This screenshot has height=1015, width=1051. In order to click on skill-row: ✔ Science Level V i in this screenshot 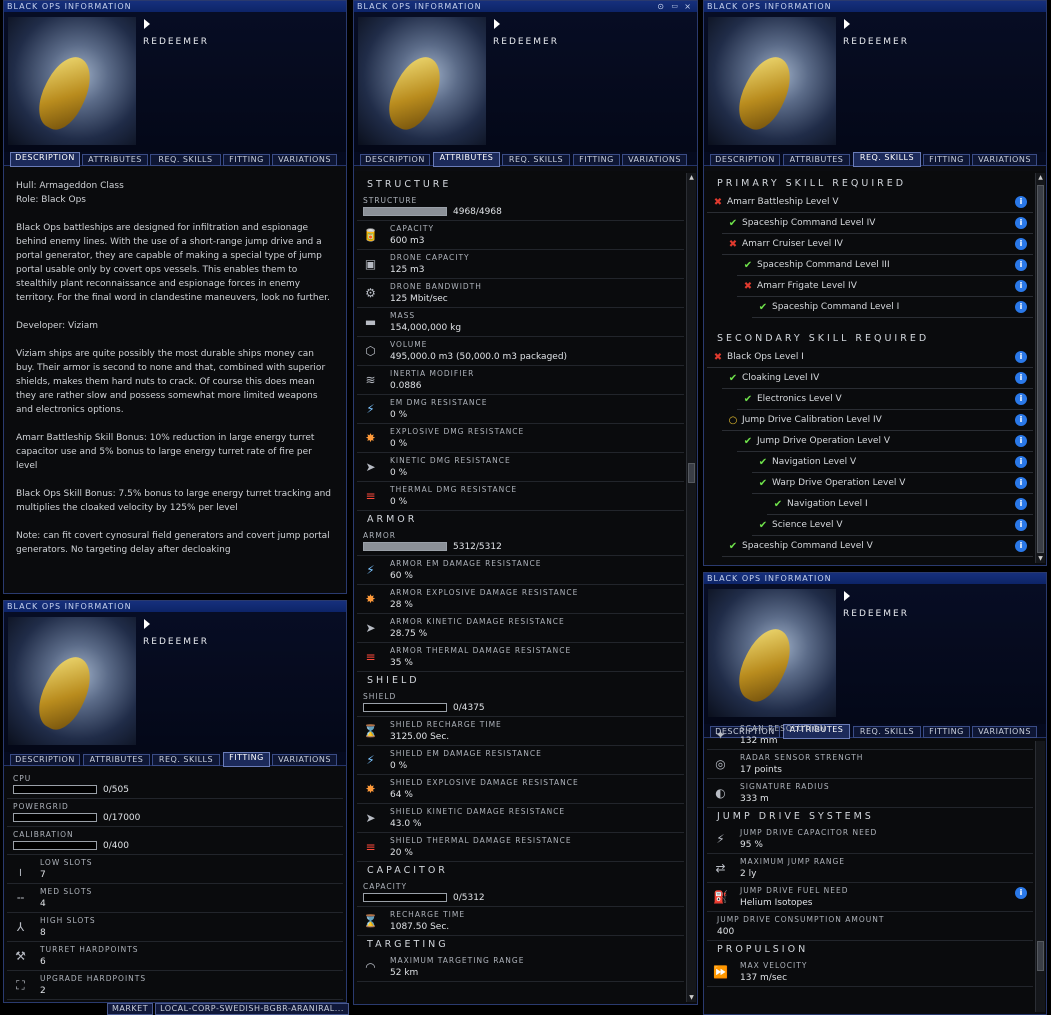, I will do `click(892, 525)`.